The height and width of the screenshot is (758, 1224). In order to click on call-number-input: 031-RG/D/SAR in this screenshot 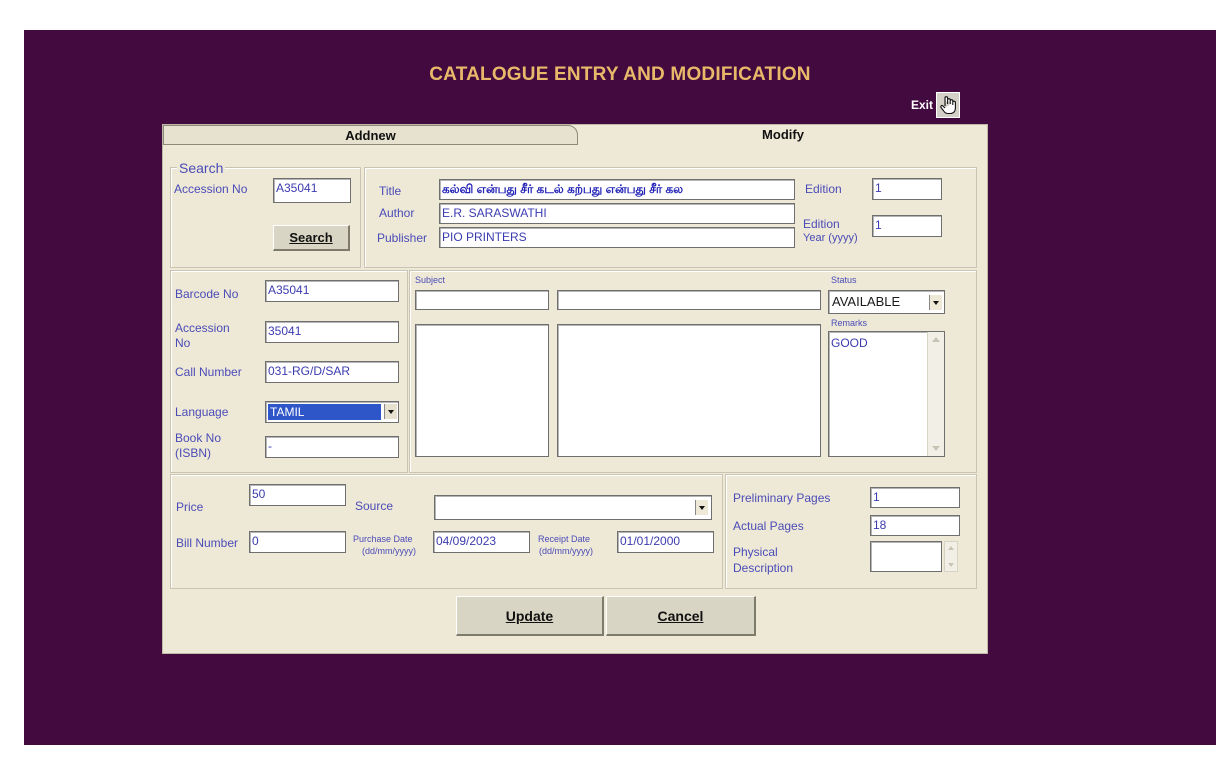, I will do `click(332, 372)`.